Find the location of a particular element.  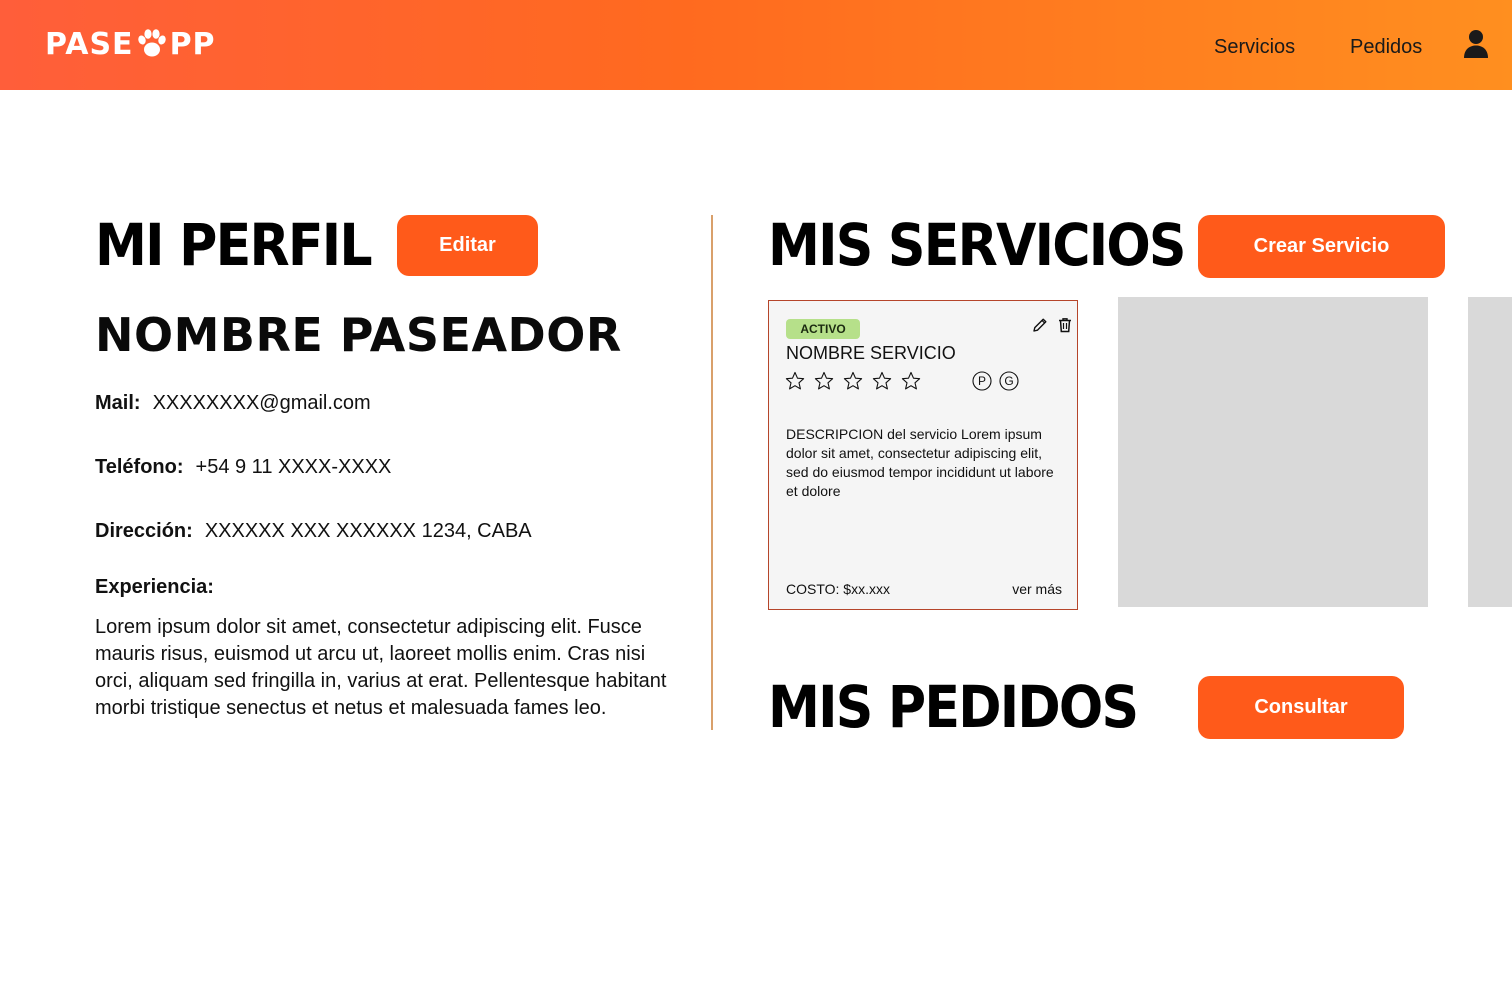

trash-icon is located at coordinates (1065, 325).